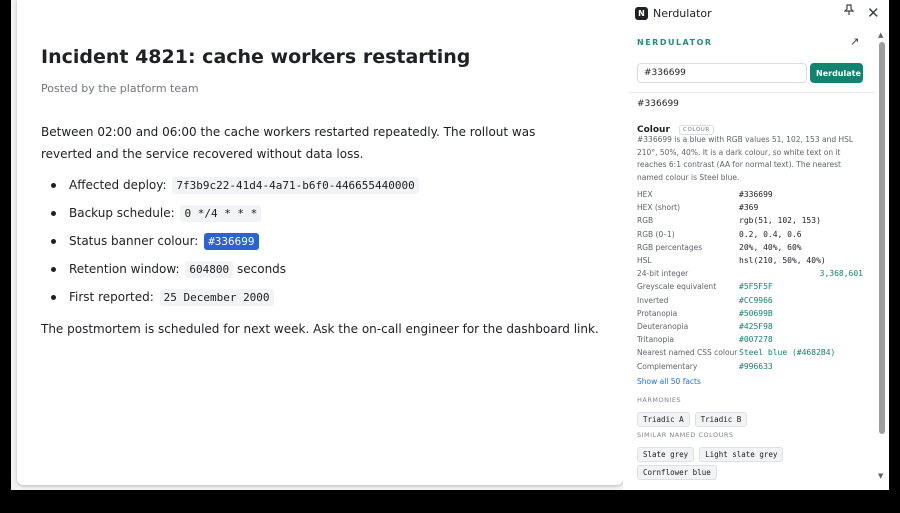 The height and width of the screenshot is (513, 900). What do you see at coordinates (669, 381) in the screenshot?
I see `show-all-facts-link: Show all 50 facts` at bounding box center [669, 381].